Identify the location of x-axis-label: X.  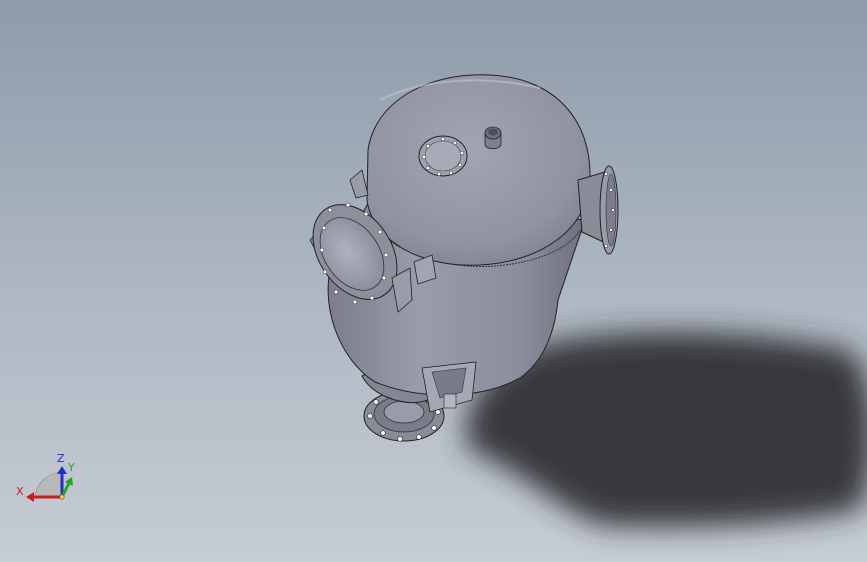
(20, 491).